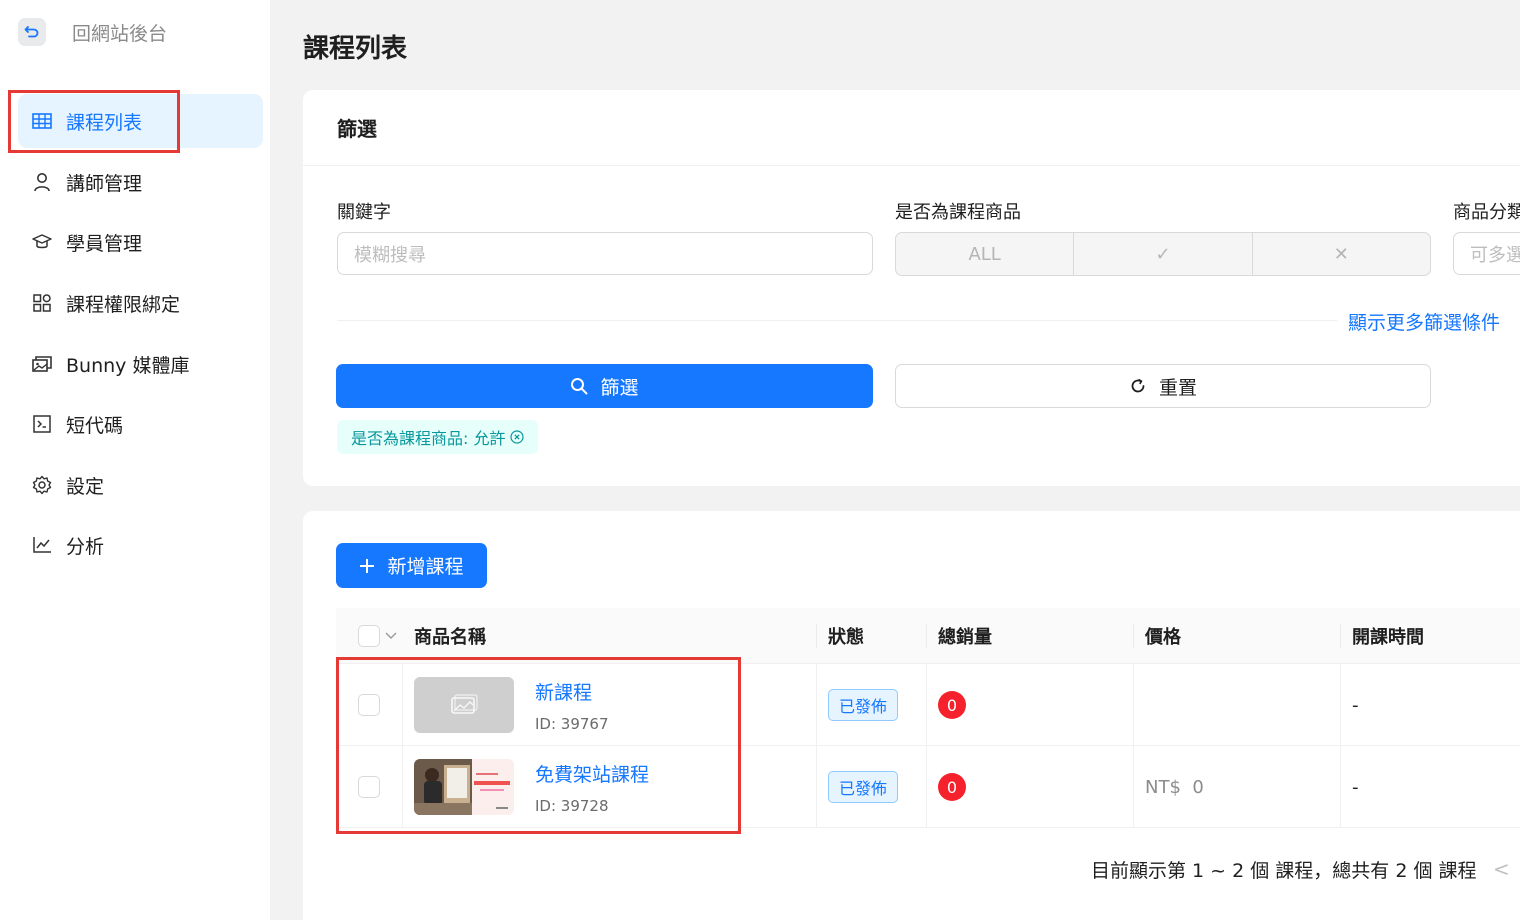  I want to click on column-header-sales: 總銷量, so click(965, 636).